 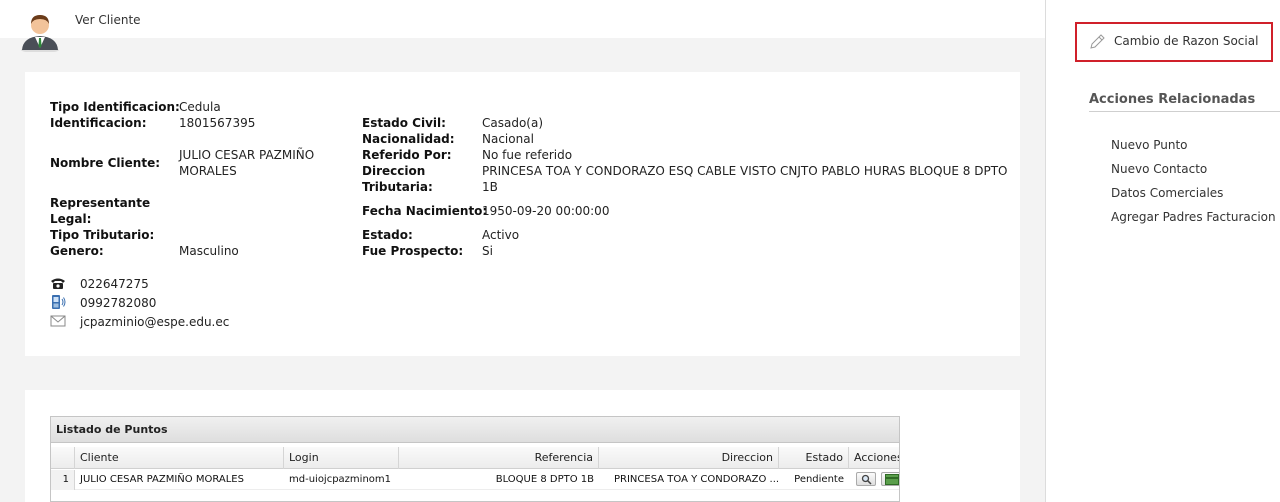 I want to click on acciones-relacionadas-title: Acciones Relacionadas, so click(x=1172, y=99).